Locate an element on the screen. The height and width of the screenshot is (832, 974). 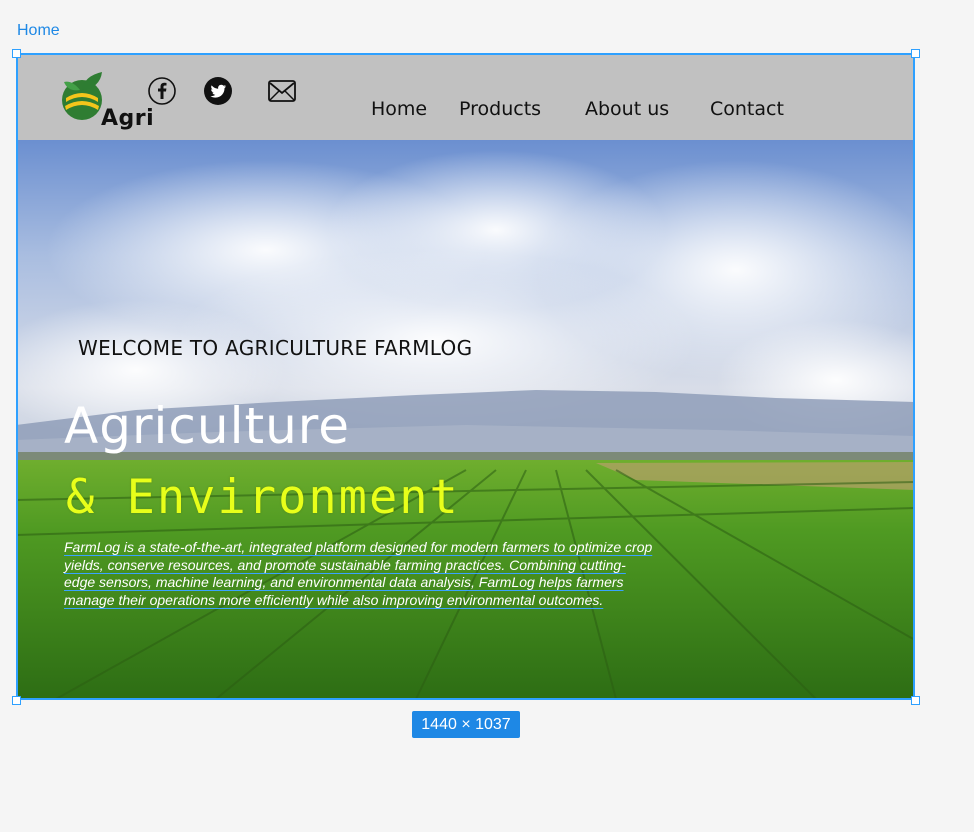
facebook-link is located at coordinates (162, 91).